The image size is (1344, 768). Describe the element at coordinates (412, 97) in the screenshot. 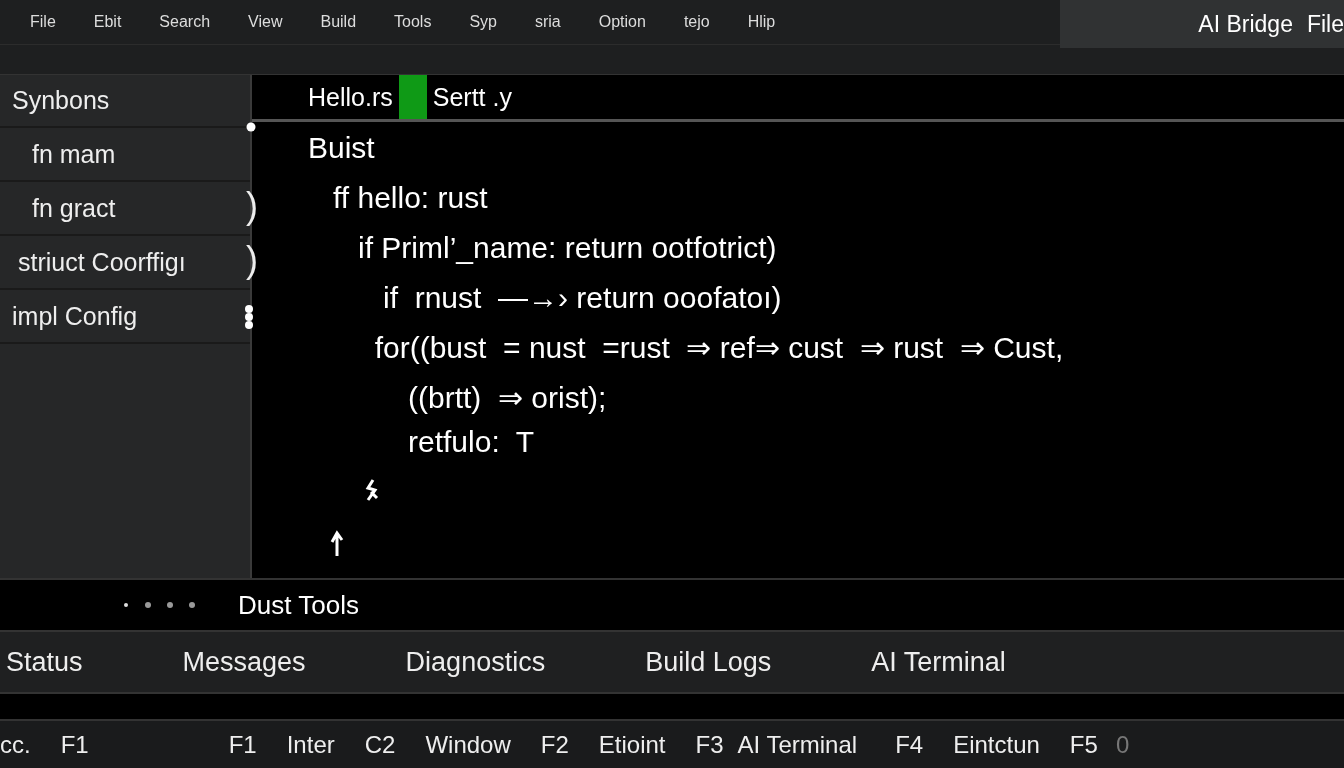

I see `tab-indicator` at that location.